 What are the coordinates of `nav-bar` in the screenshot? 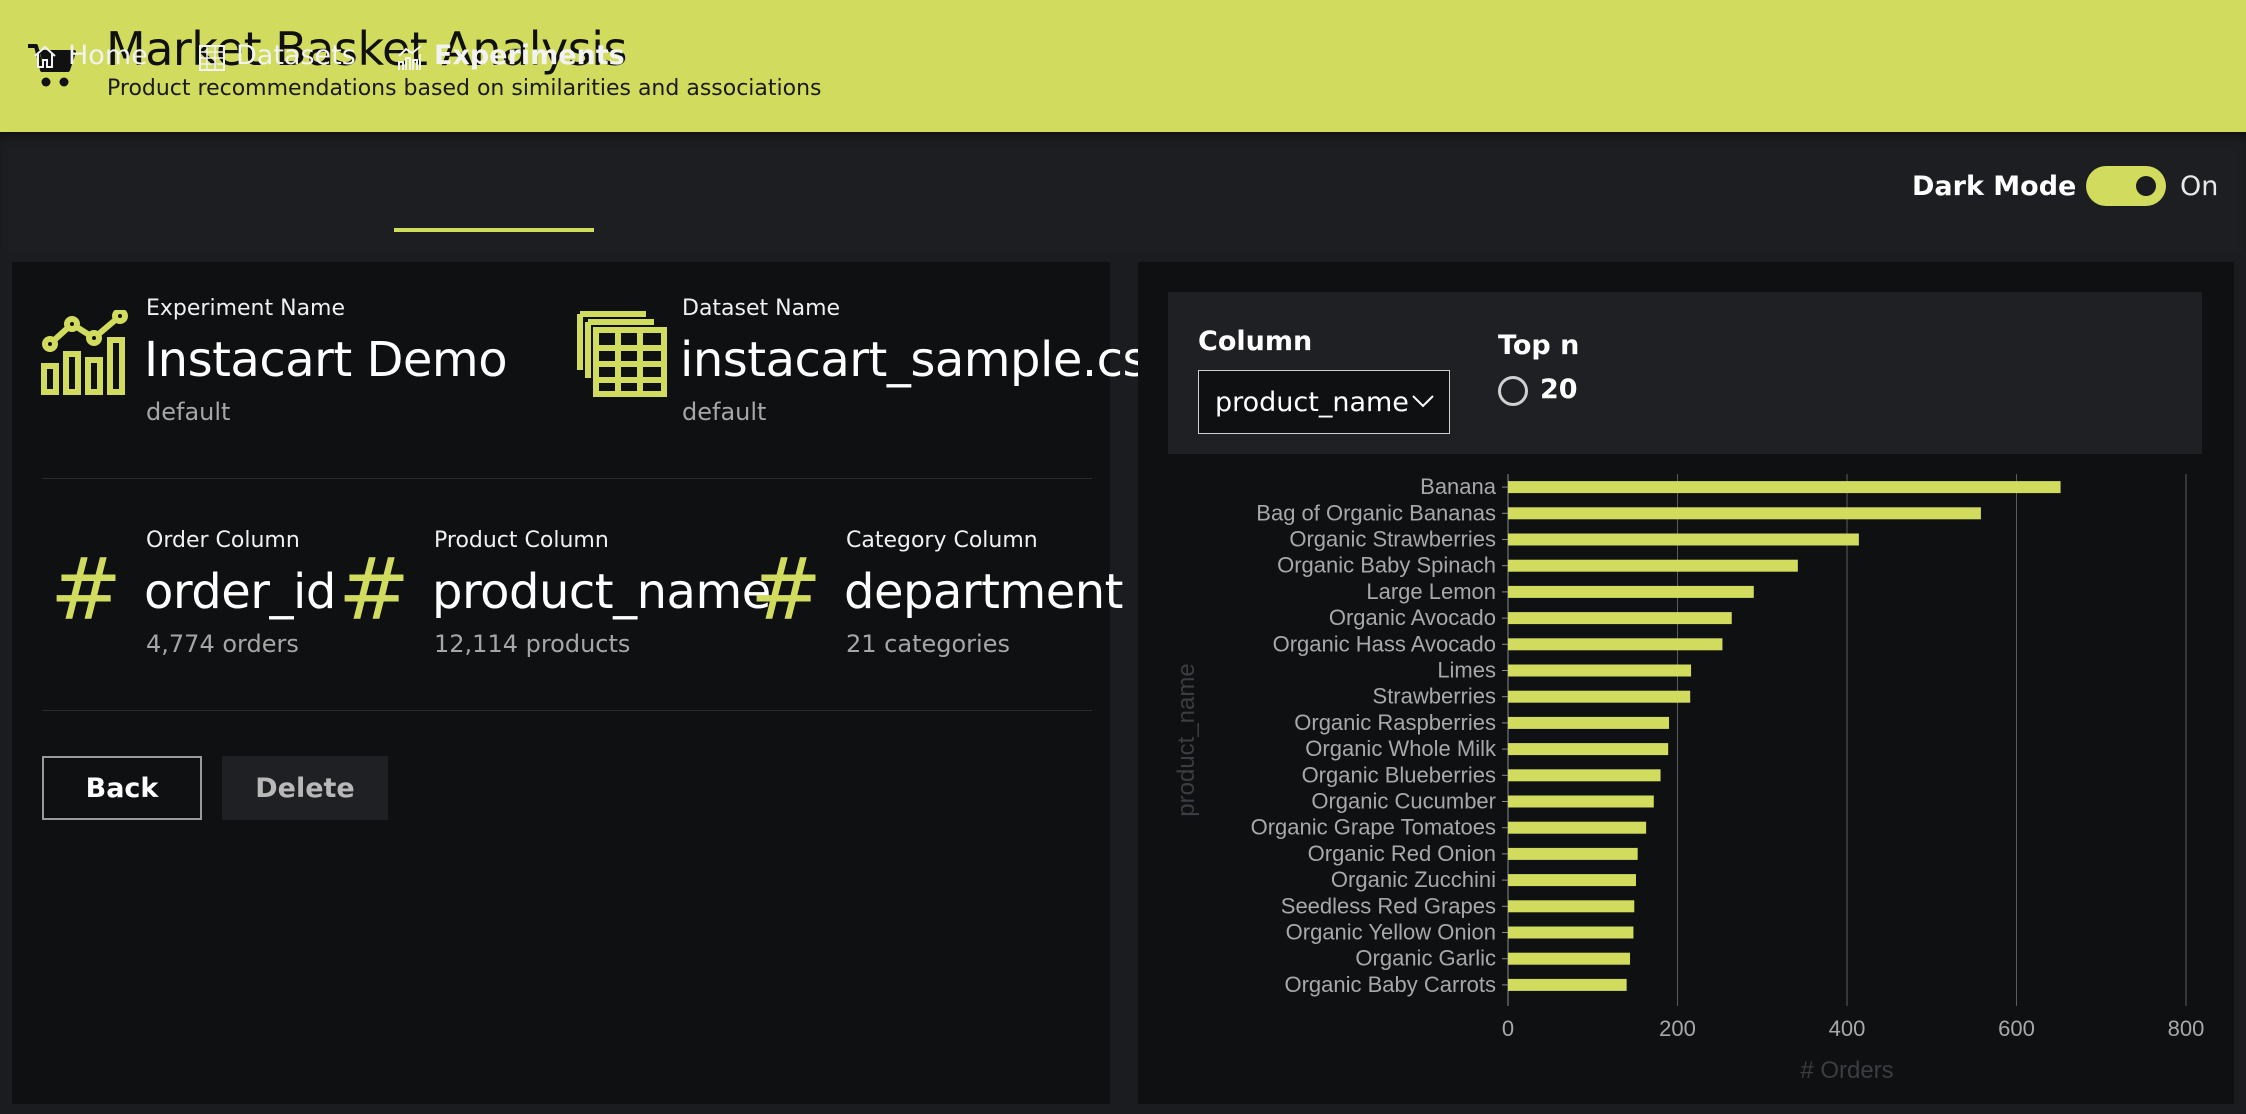 It's located at (1123, 192).